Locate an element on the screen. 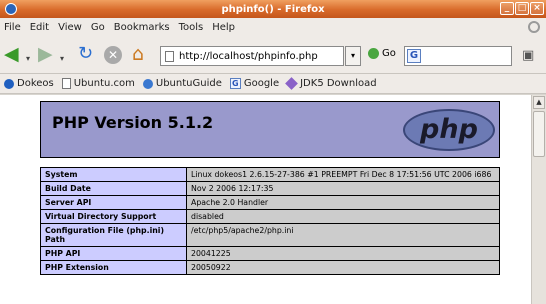 This screenshot has width=546, height=304. minimize-button: _ is located at coordinates (507, 8).